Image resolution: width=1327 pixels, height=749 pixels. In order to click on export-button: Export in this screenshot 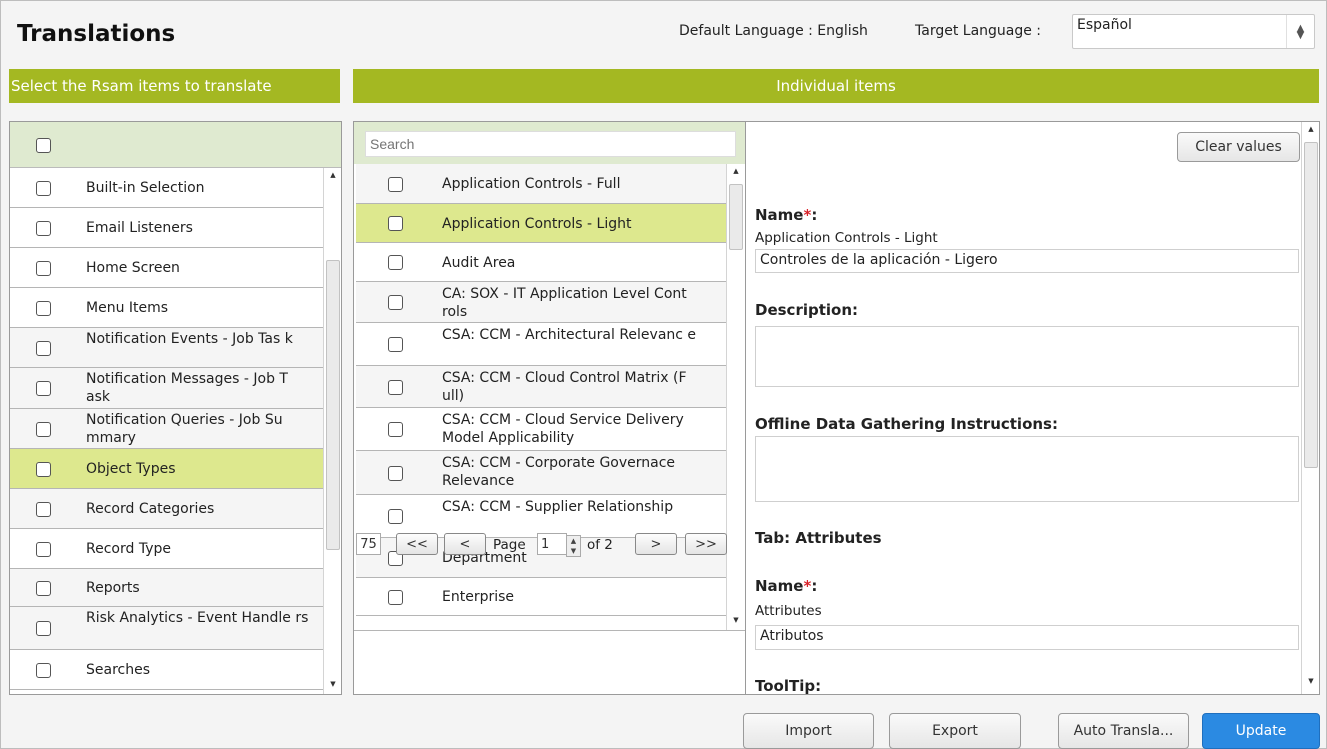, I will do `click(955, 731)`.